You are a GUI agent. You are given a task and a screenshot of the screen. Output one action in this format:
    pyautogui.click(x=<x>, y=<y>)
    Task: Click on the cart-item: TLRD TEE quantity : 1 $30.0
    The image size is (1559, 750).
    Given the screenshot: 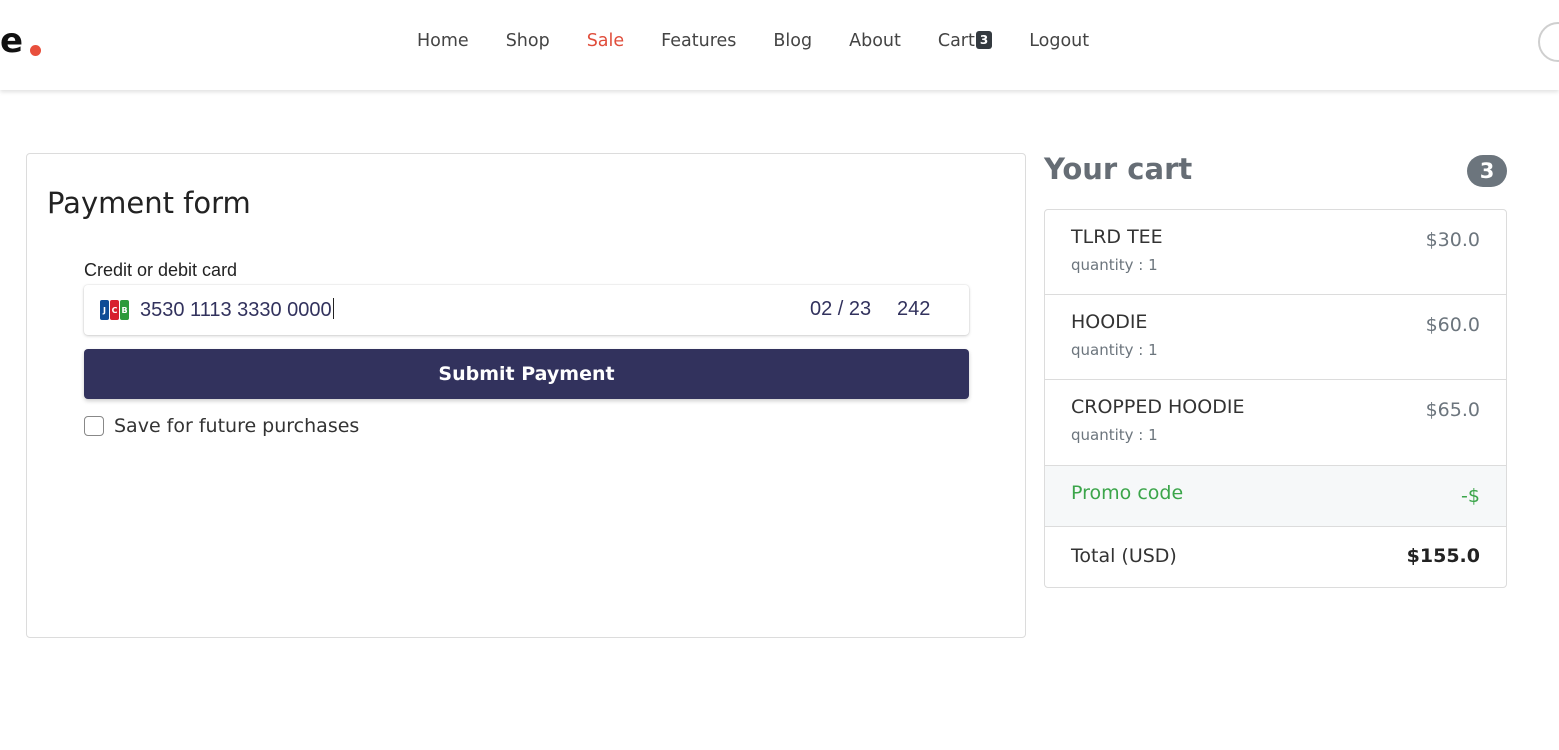 What is the action you would take?
    pyautogui.click(x=1275, y=252)
    